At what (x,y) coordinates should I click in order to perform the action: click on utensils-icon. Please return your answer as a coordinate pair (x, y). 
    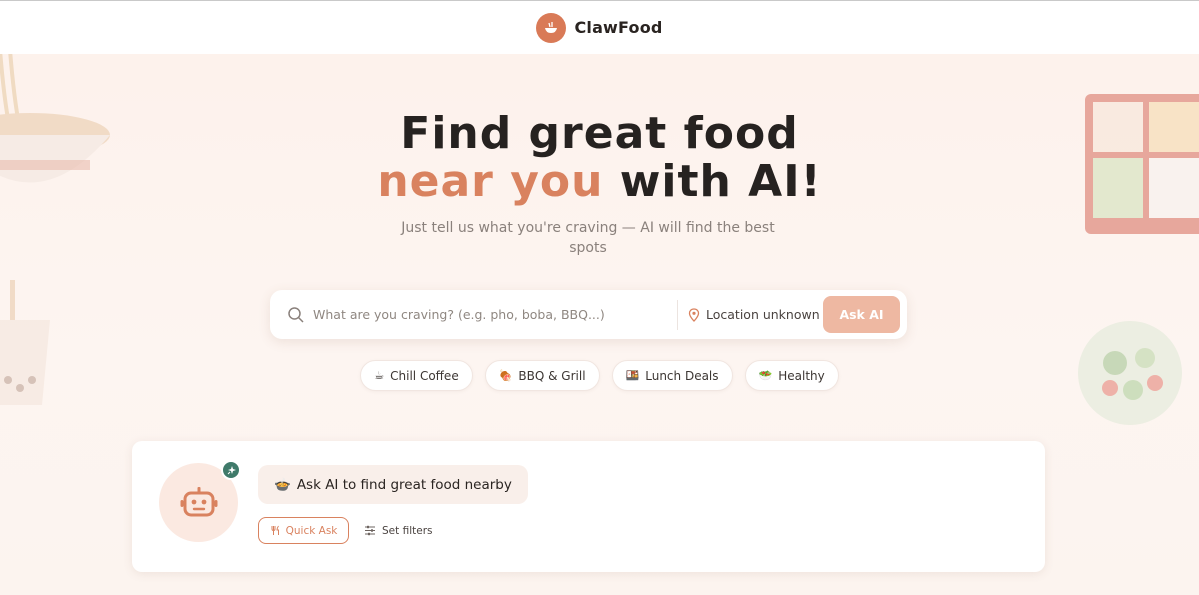
    Looking at the image, I should click on (275, 530).